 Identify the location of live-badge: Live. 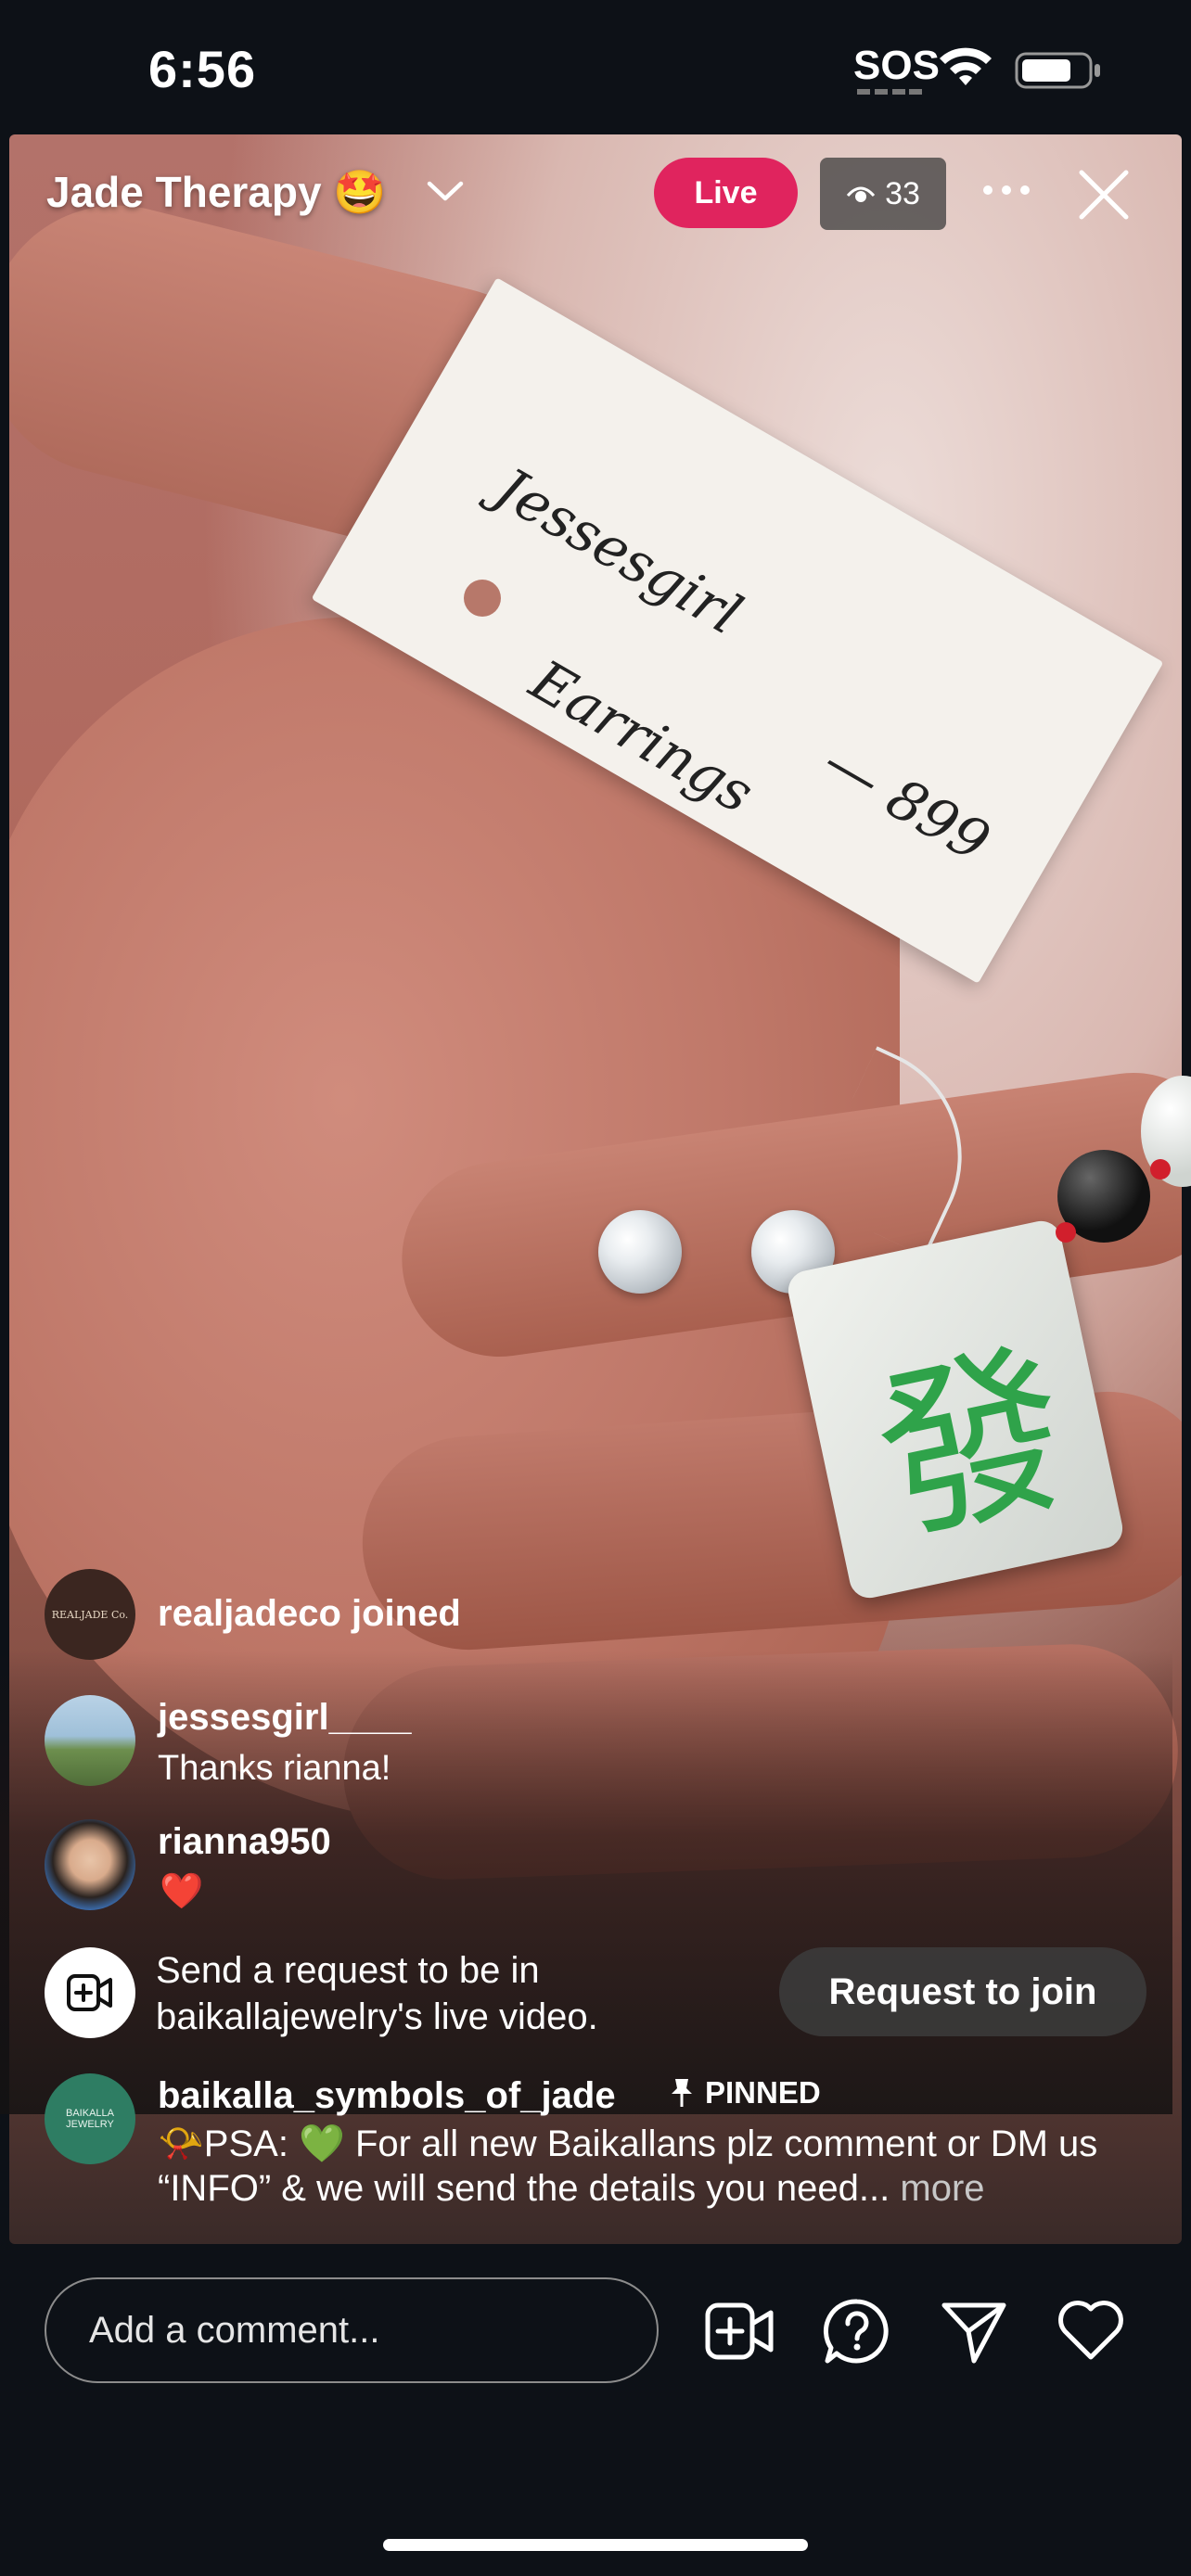
(726, 193).